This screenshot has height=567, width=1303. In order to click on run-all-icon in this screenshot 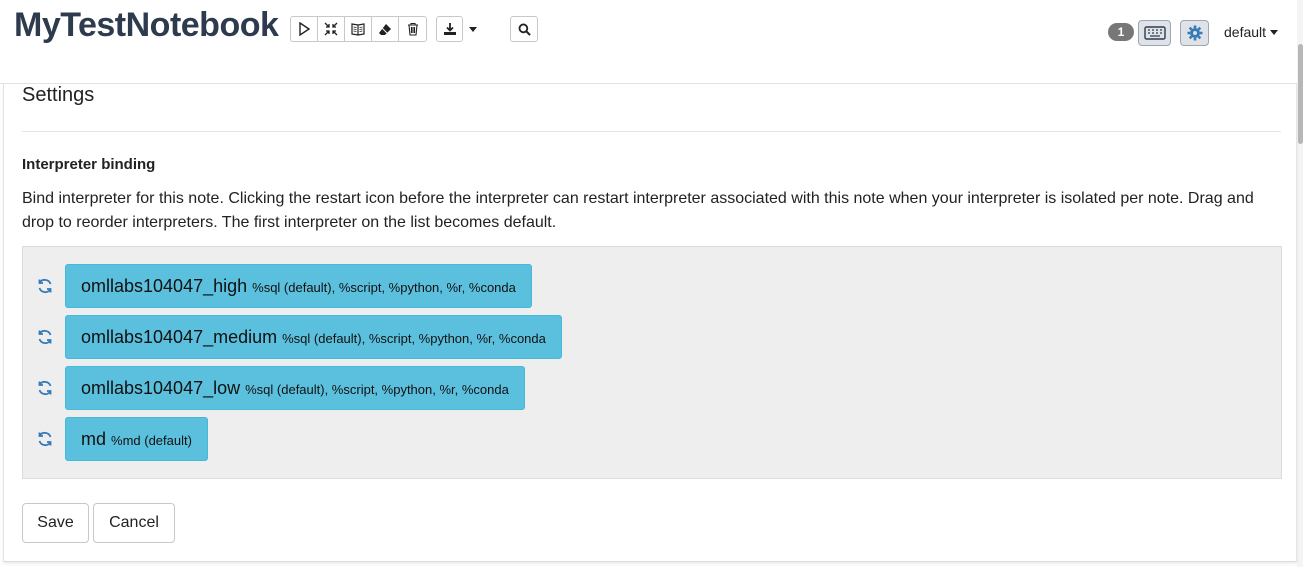, I will do `click(305, 29)`.